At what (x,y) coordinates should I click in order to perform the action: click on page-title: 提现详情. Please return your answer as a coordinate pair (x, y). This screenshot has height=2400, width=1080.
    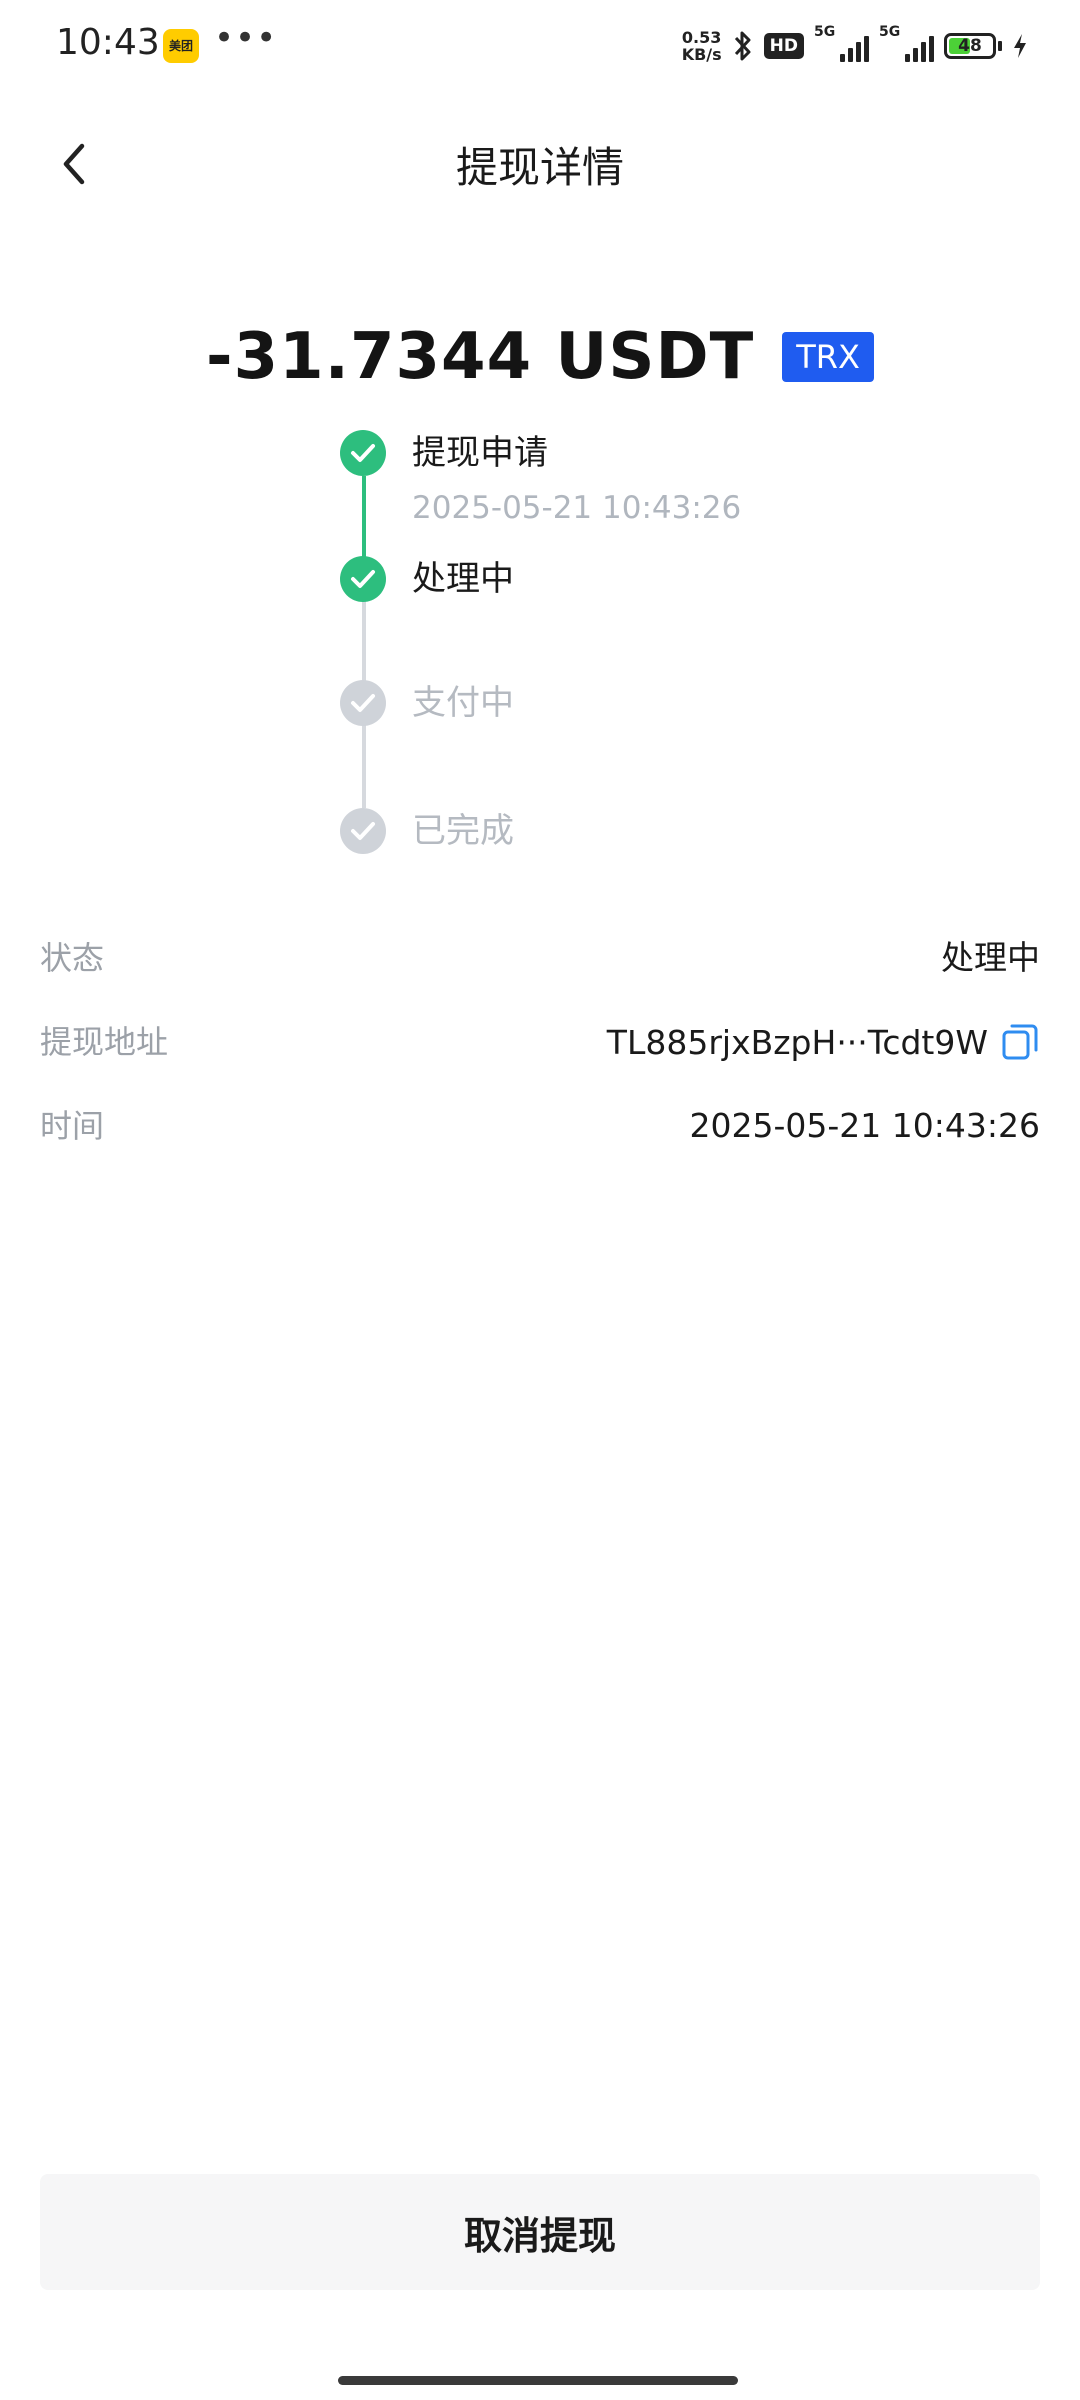
    Looking at the image, I should click on (539, 167).